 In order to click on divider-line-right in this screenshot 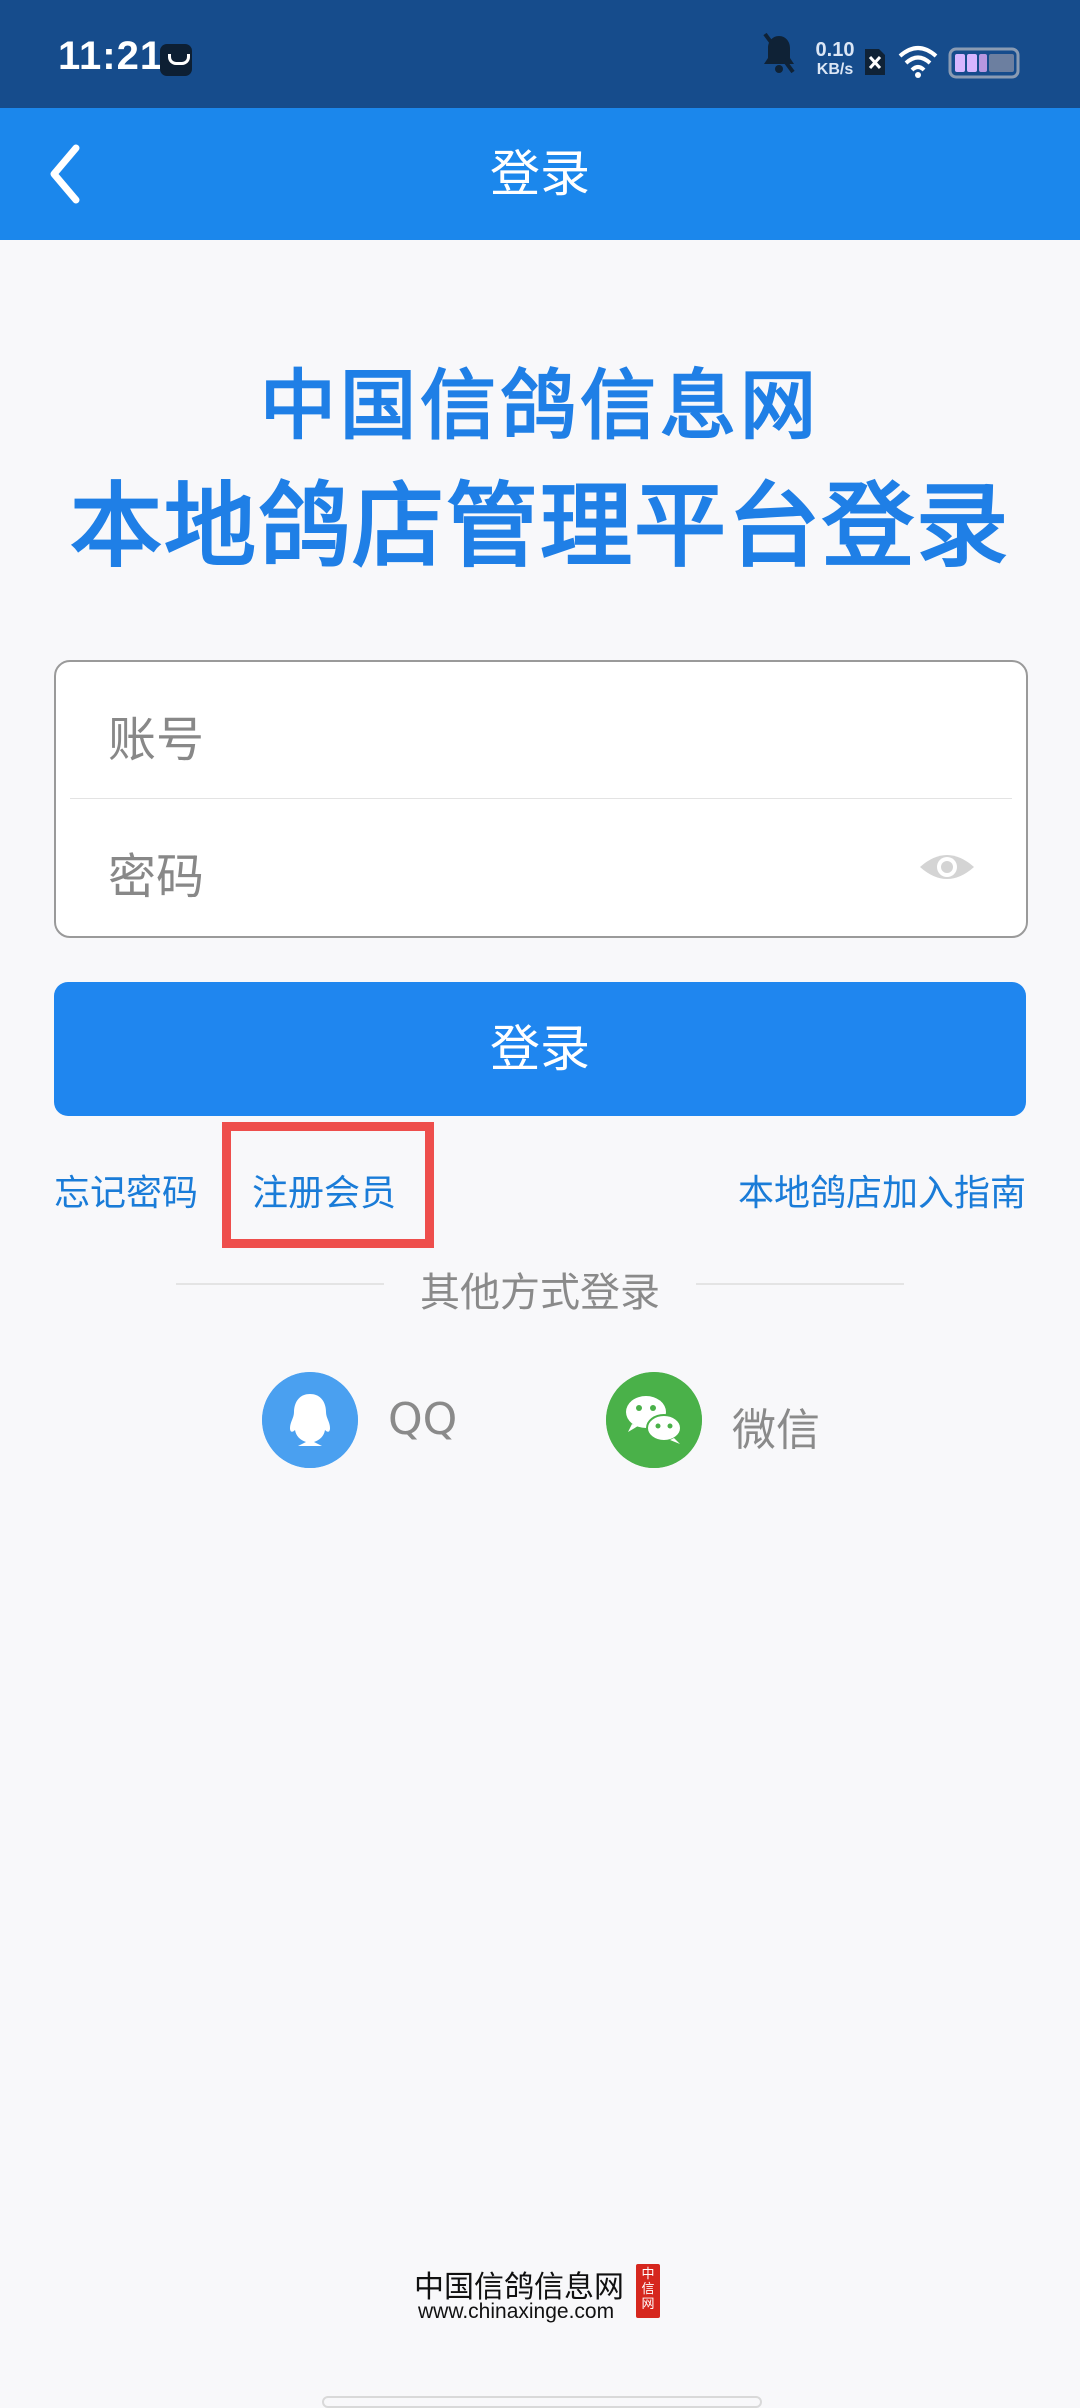, I will do `click(800, 1284)`.